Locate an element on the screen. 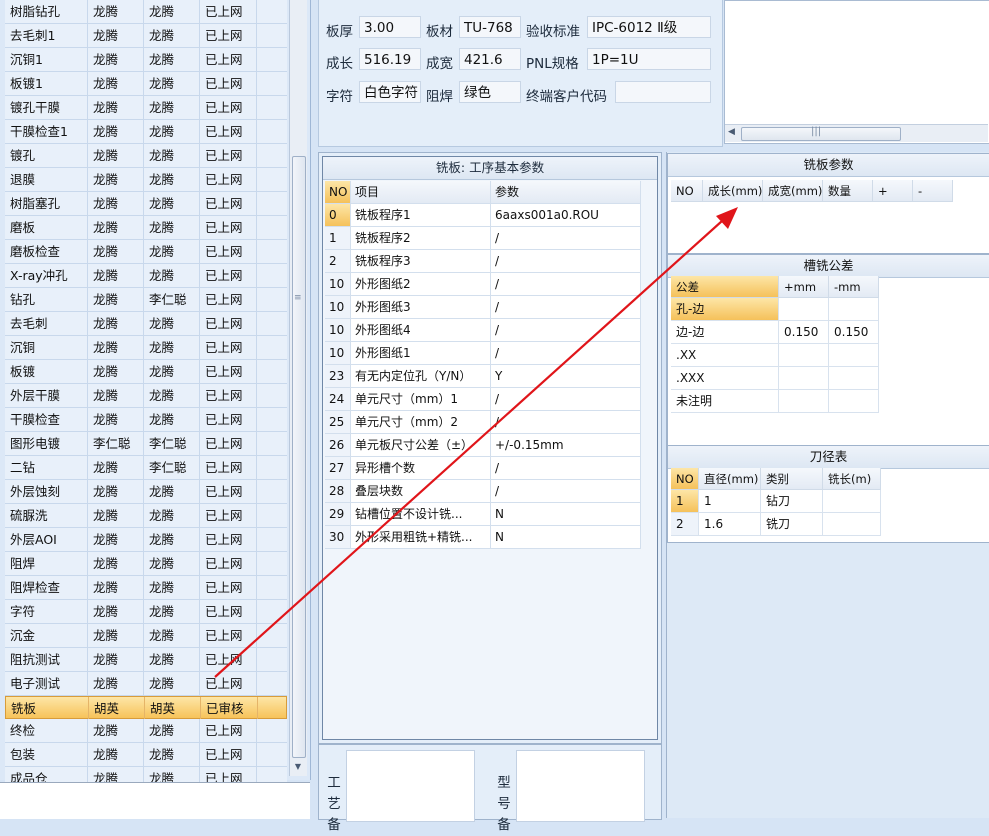 The image size is (989, 836). tol-header-0: 公差 is located at coordinates (725, 287).